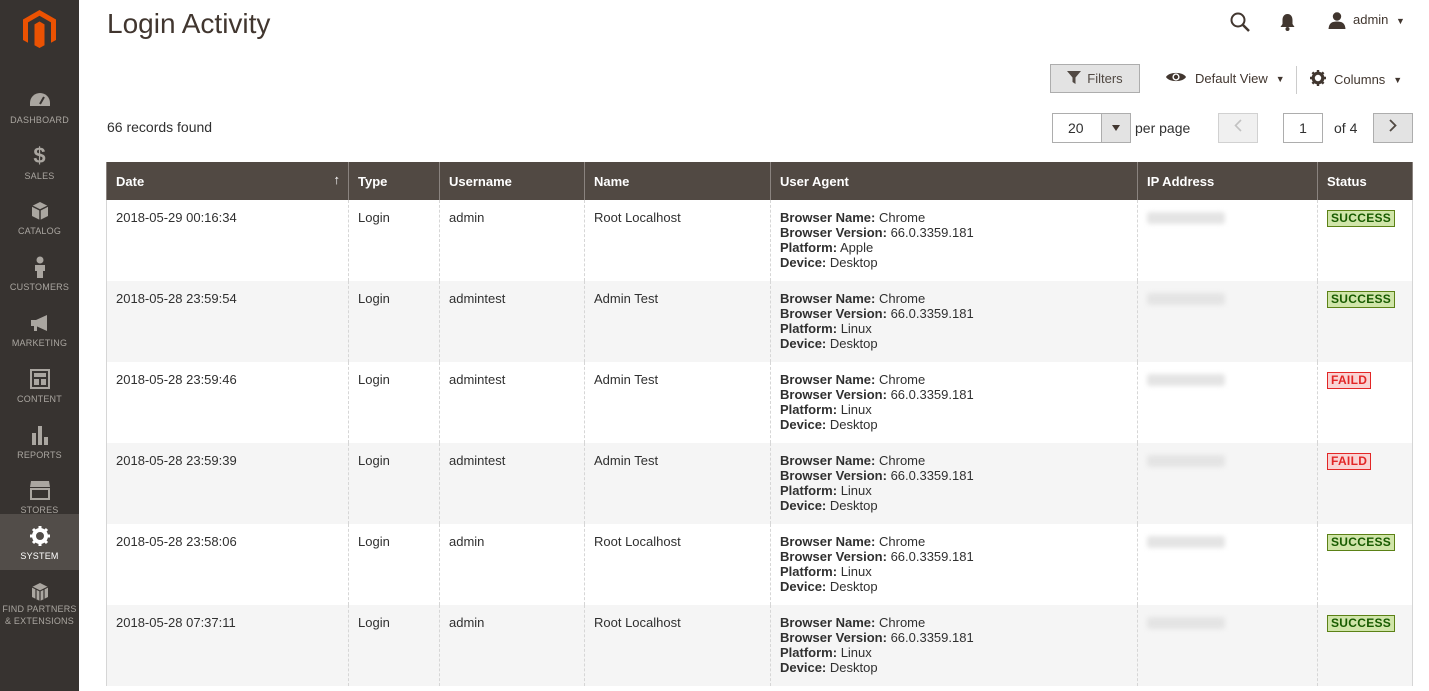 This screenshot has width=1429, height=691. What do you see at coordinates (612, 181) in the screenshot?
I see `column-header-label: Name` at bounding box center [612, 181].